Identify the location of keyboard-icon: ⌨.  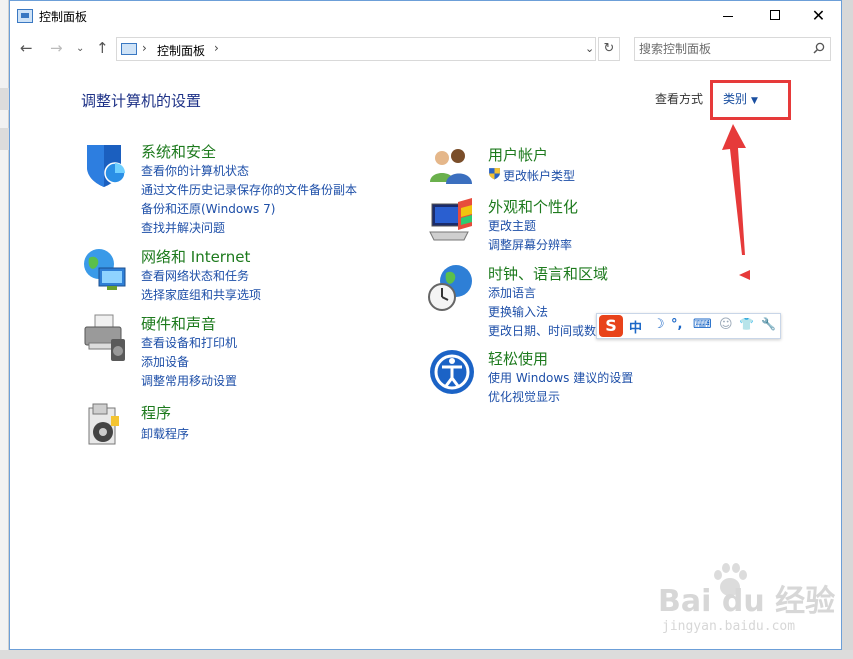
(702, 324).